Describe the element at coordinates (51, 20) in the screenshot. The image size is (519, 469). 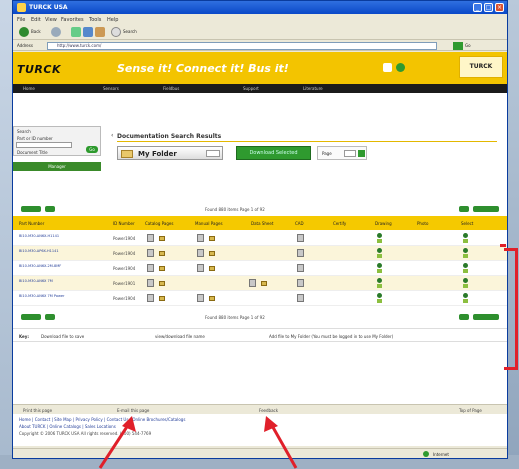
I see `menu-view: View` at that location.